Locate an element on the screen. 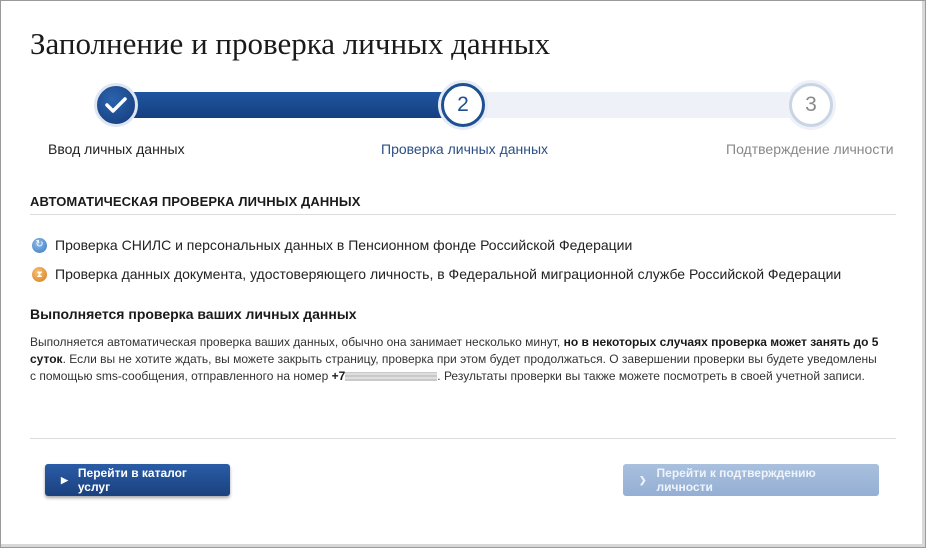  play-arrow-icon: ▶ is located at coordinates (64, 479).